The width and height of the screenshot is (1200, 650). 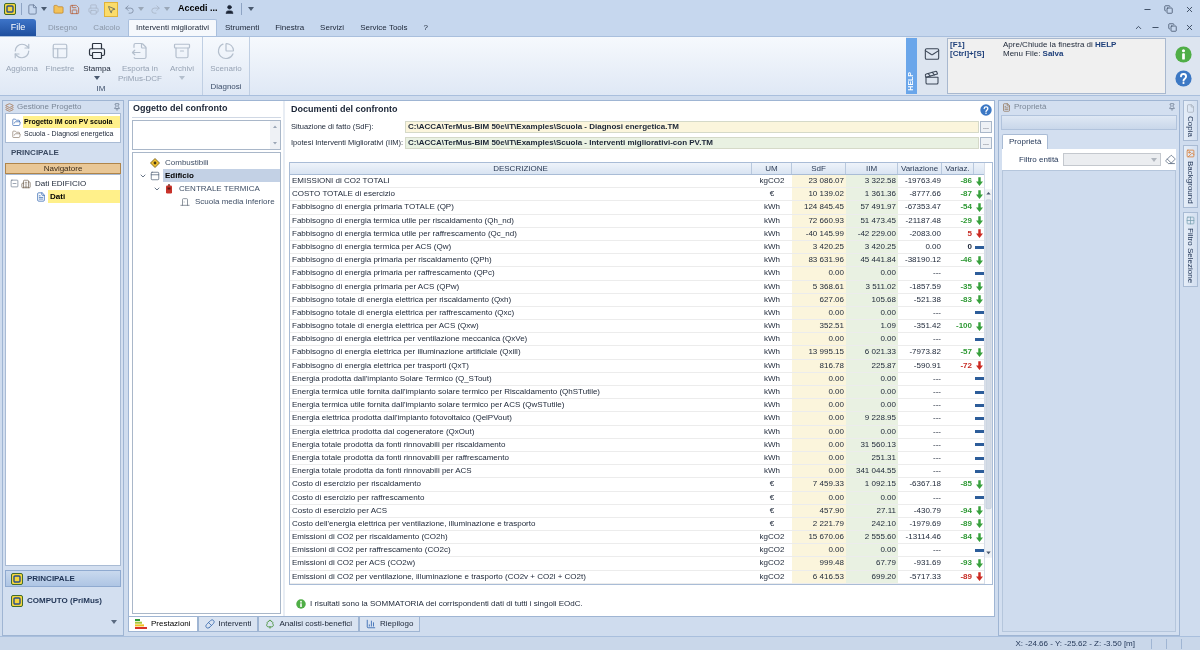 What do you see at coordinates (221, 175) in the screenshot?
I see `tree-item: Edificio` at bounding box center [221, 175].